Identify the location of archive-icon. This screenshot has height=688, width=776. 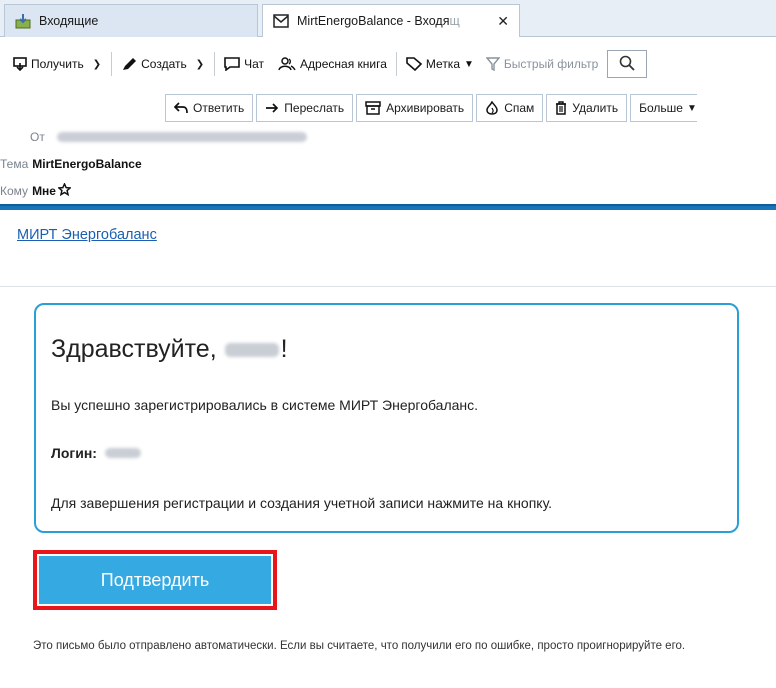
(373, 108).